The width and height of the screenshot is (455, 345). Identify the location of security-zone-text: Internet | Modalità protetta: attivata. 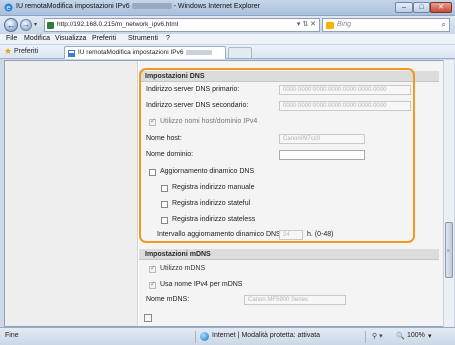
(266, 335).